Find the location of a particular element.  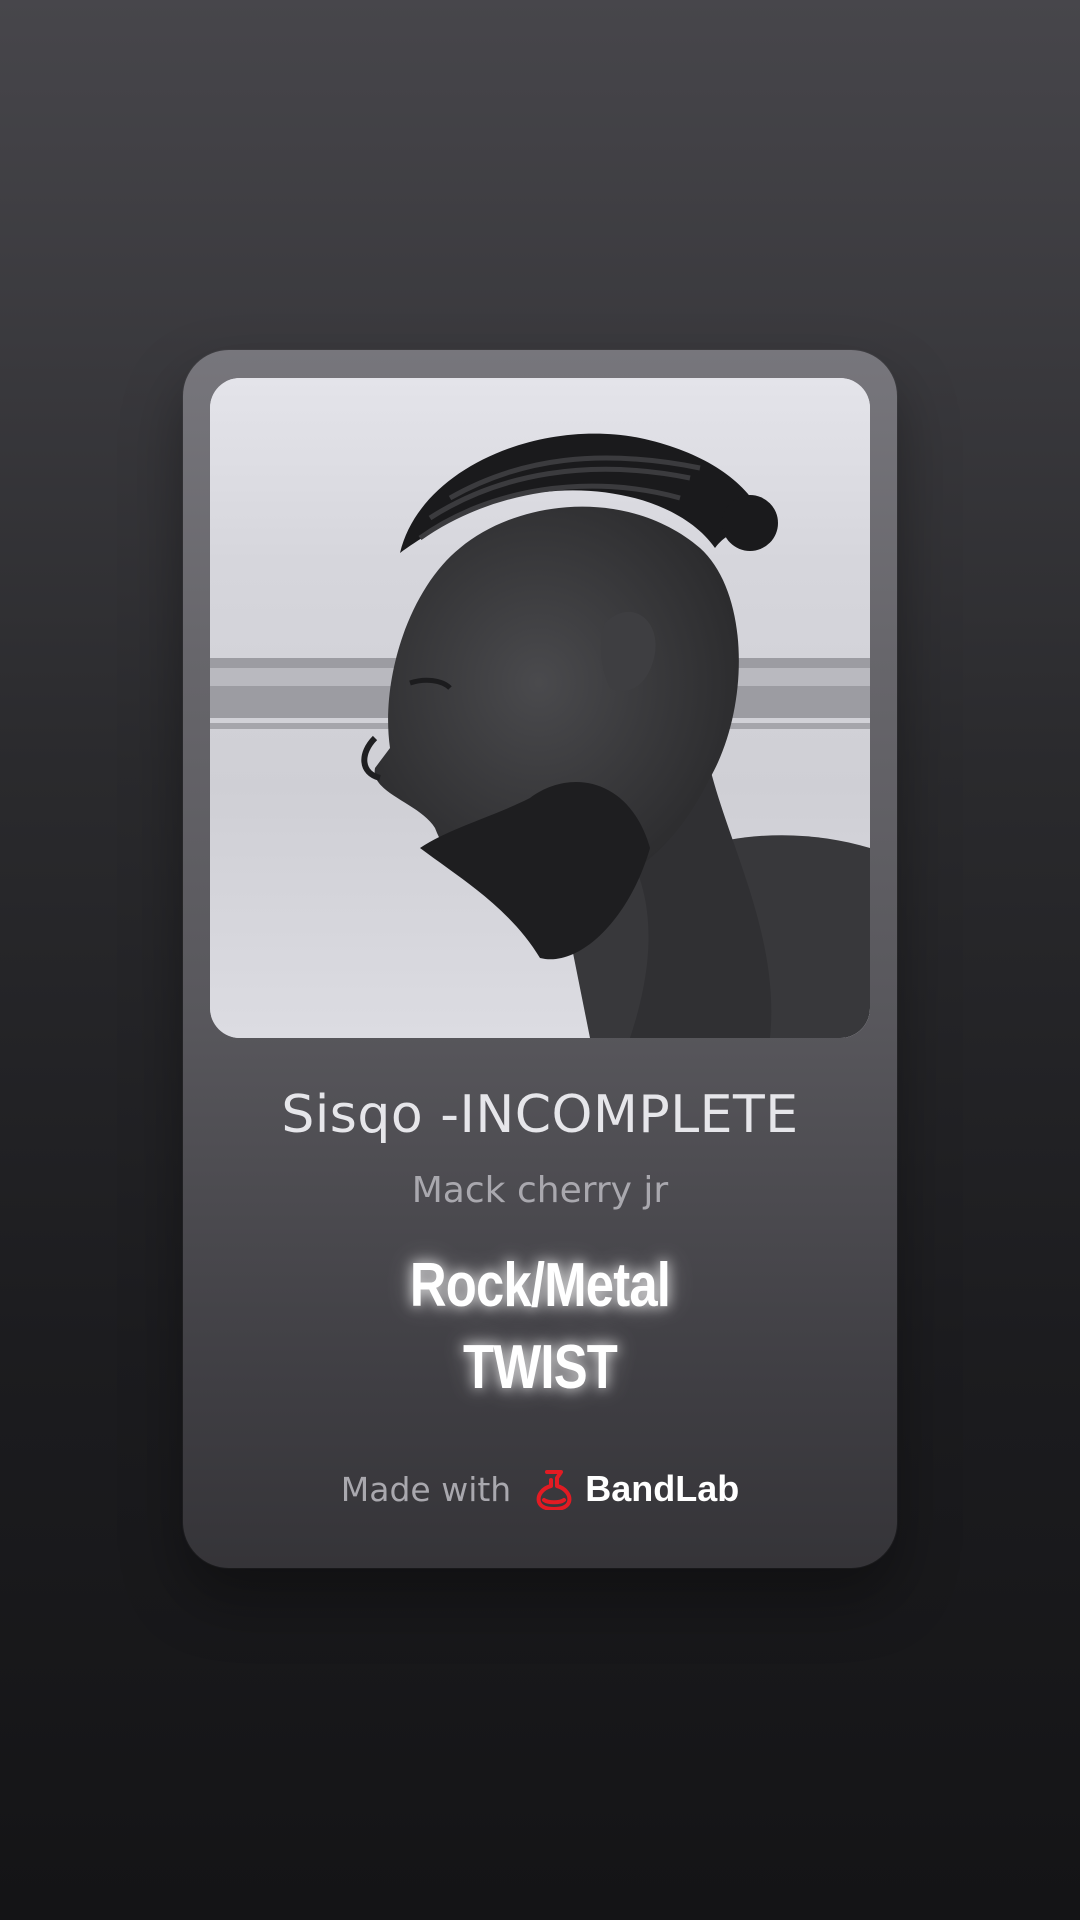

made-with-text: Made with is located at coordinates (426, 1489).